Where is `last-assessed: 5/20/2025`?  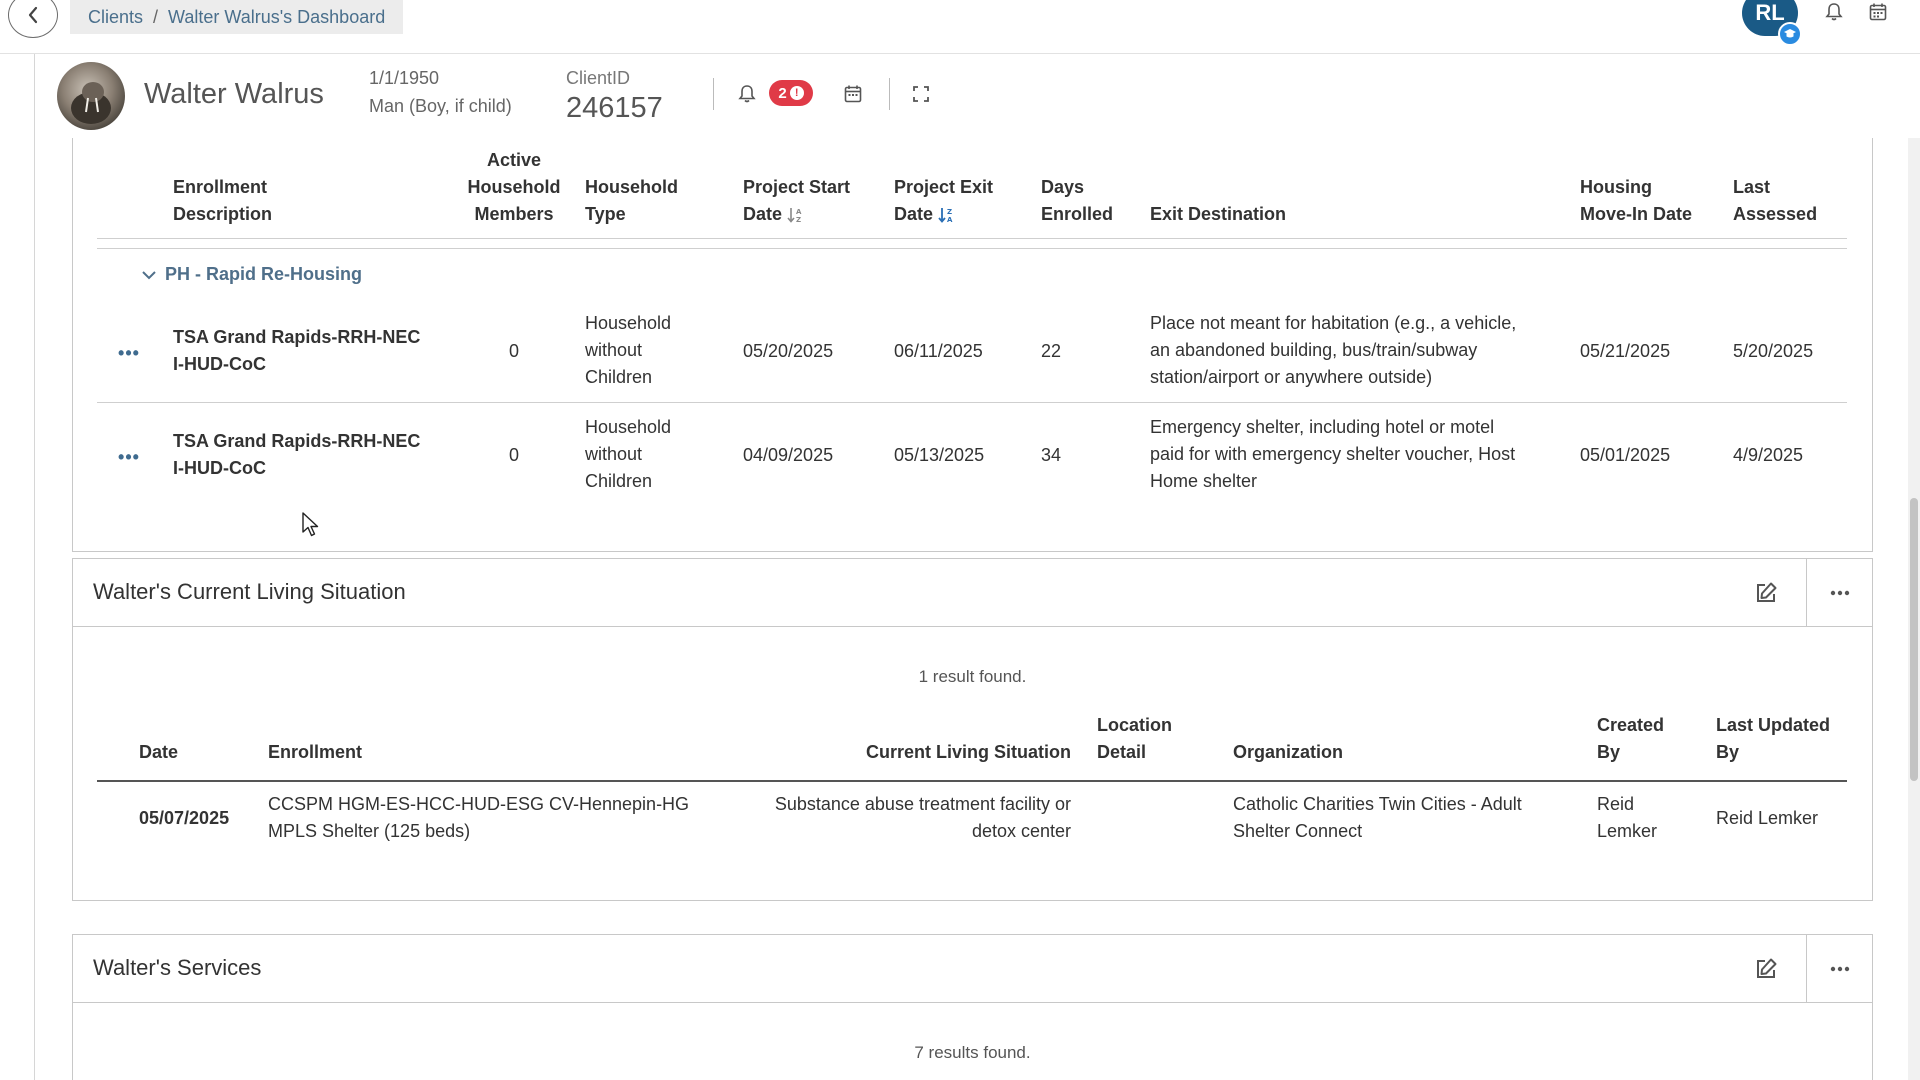
last-assessed: 5/20/2025 is located at coordinates (1773, 351).